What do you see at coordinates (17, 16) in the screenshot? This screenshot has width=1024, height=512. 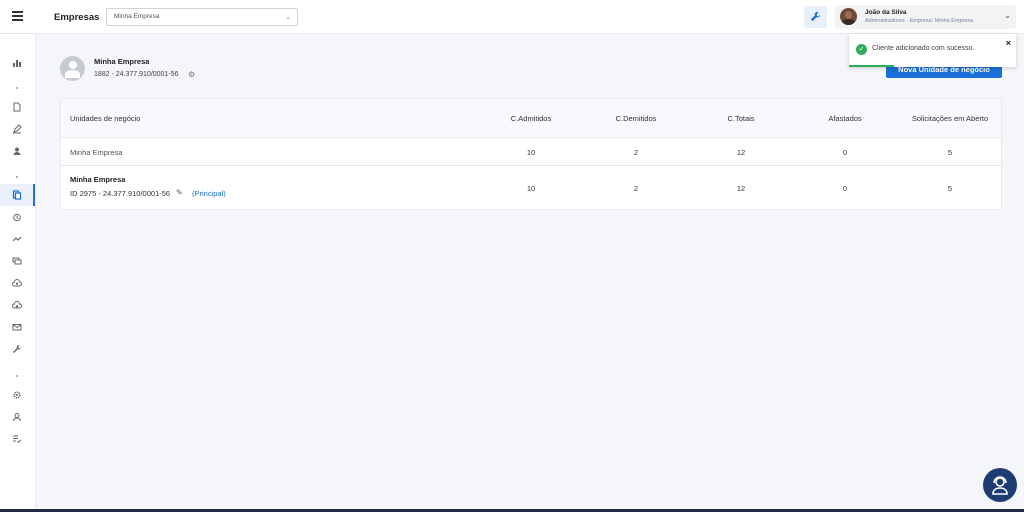 I see `menu-icon` at bounding box center [17, 16].